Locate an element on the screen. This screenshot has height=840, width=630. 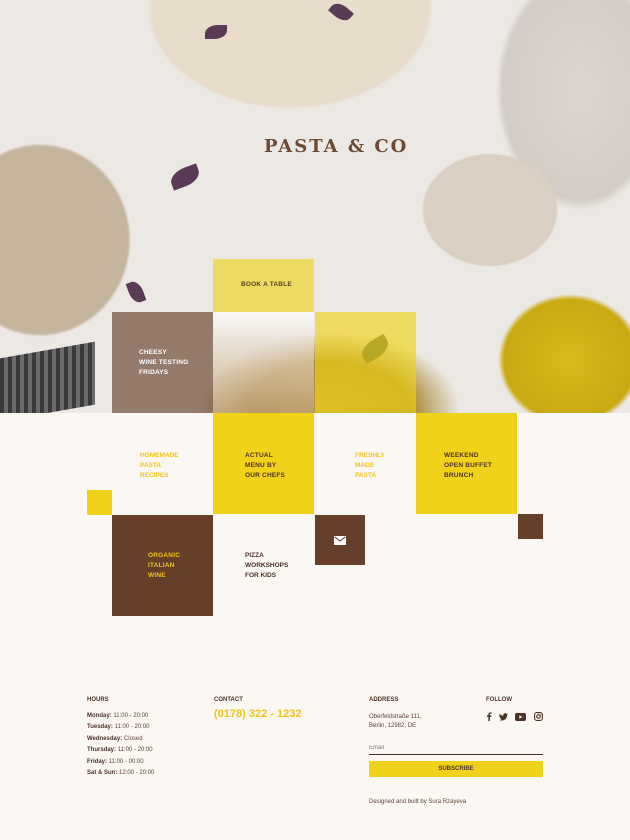
organic-line2: ITALIAN is located at coordinates (161, 565).